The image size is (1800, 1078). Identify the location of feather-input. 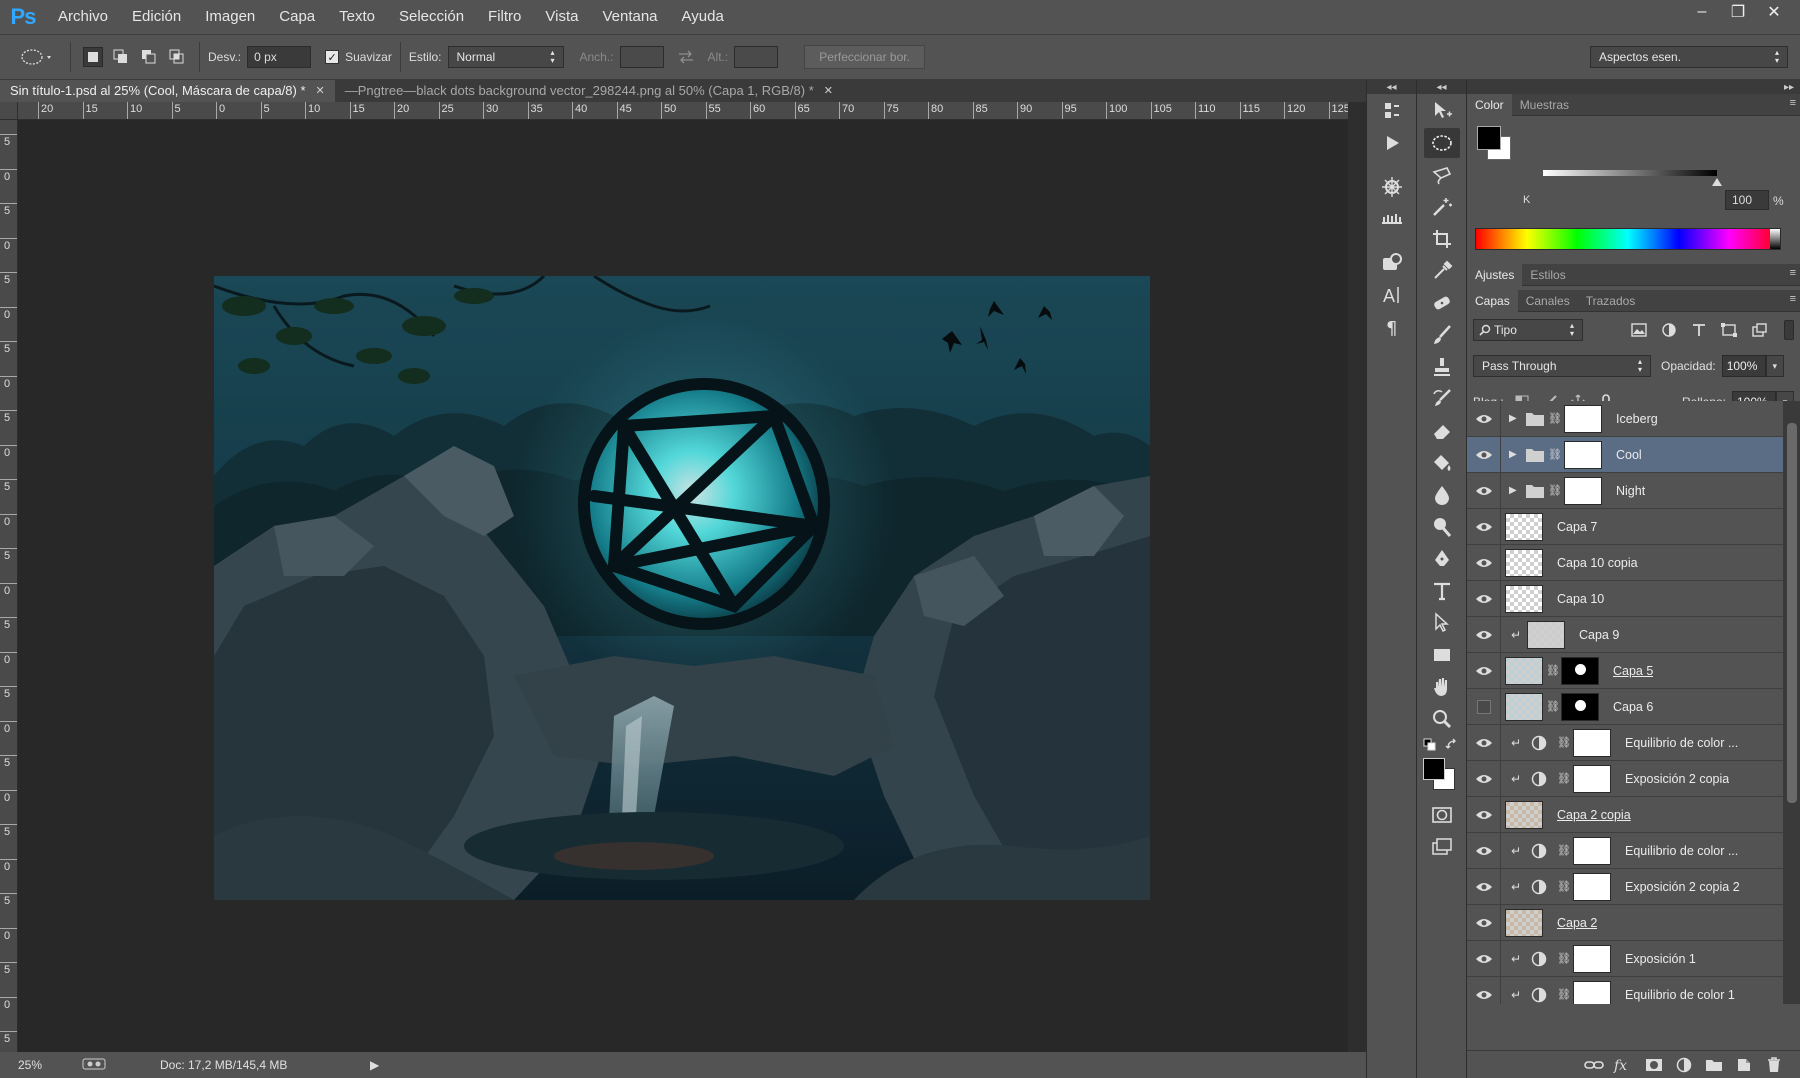
(279, 57).